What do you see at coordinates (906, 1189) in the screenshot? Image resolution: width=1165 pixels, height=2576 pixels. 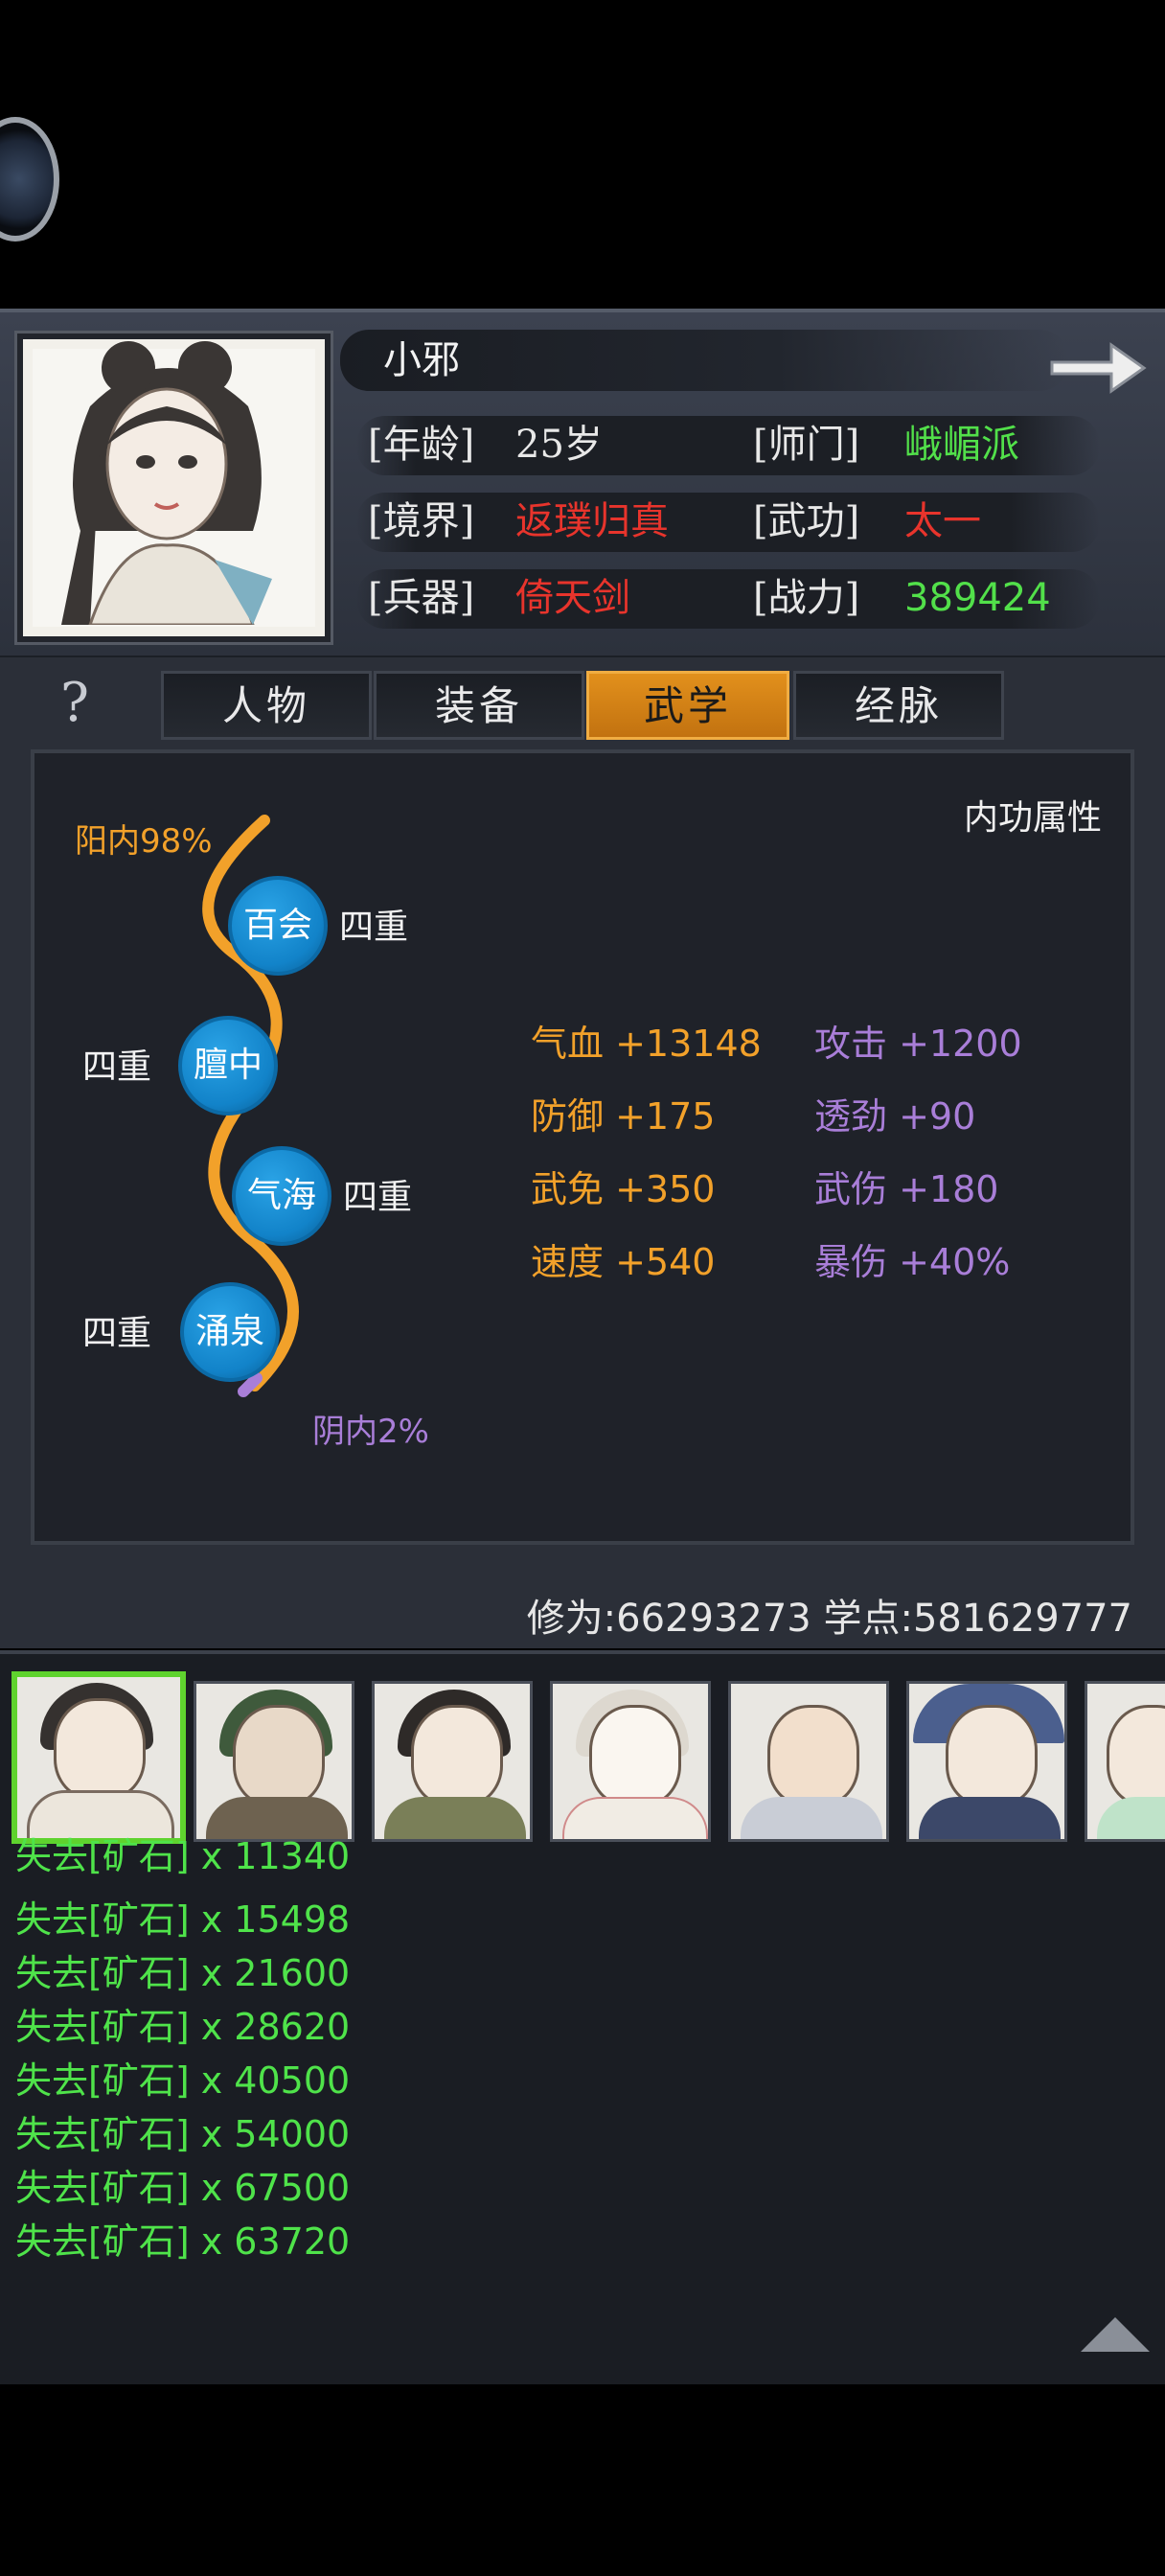 I see `stat-martial-damage: 武伤 +180` at bounding box center [906, 1189].